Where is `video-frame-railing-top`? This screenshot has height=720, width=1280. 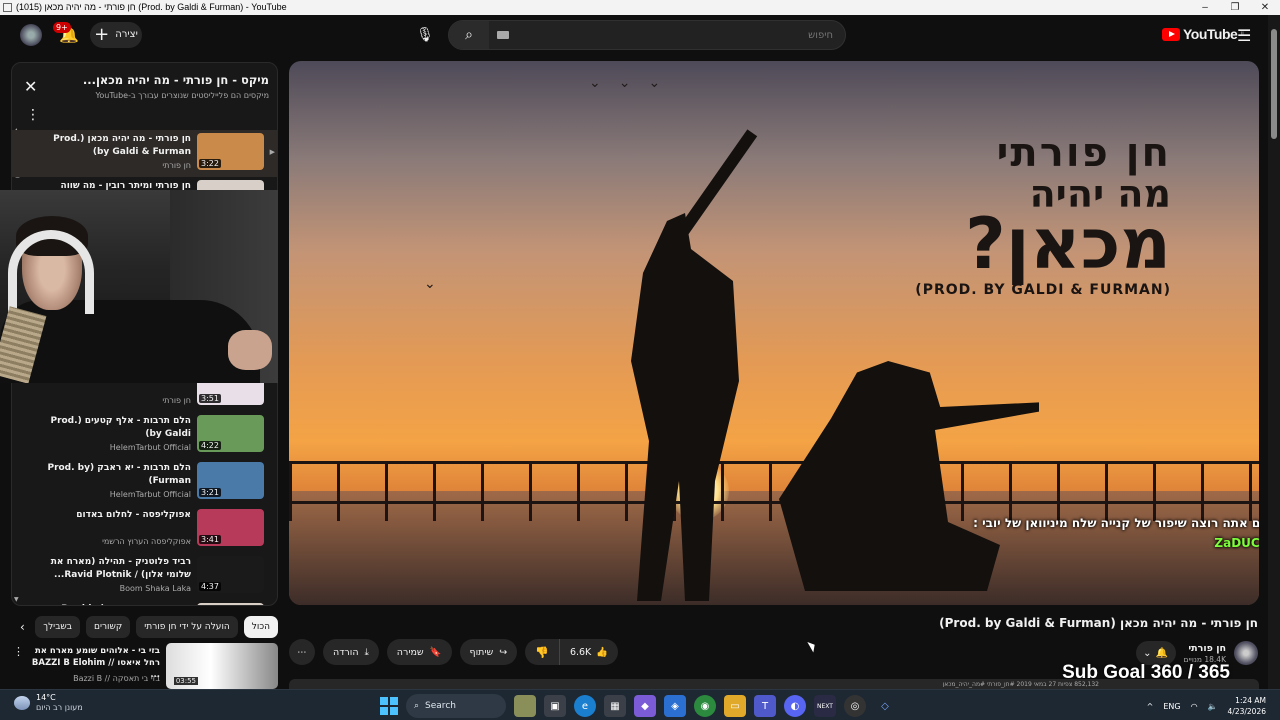 video-frame-railing-top is located at coordinates (774, 462).